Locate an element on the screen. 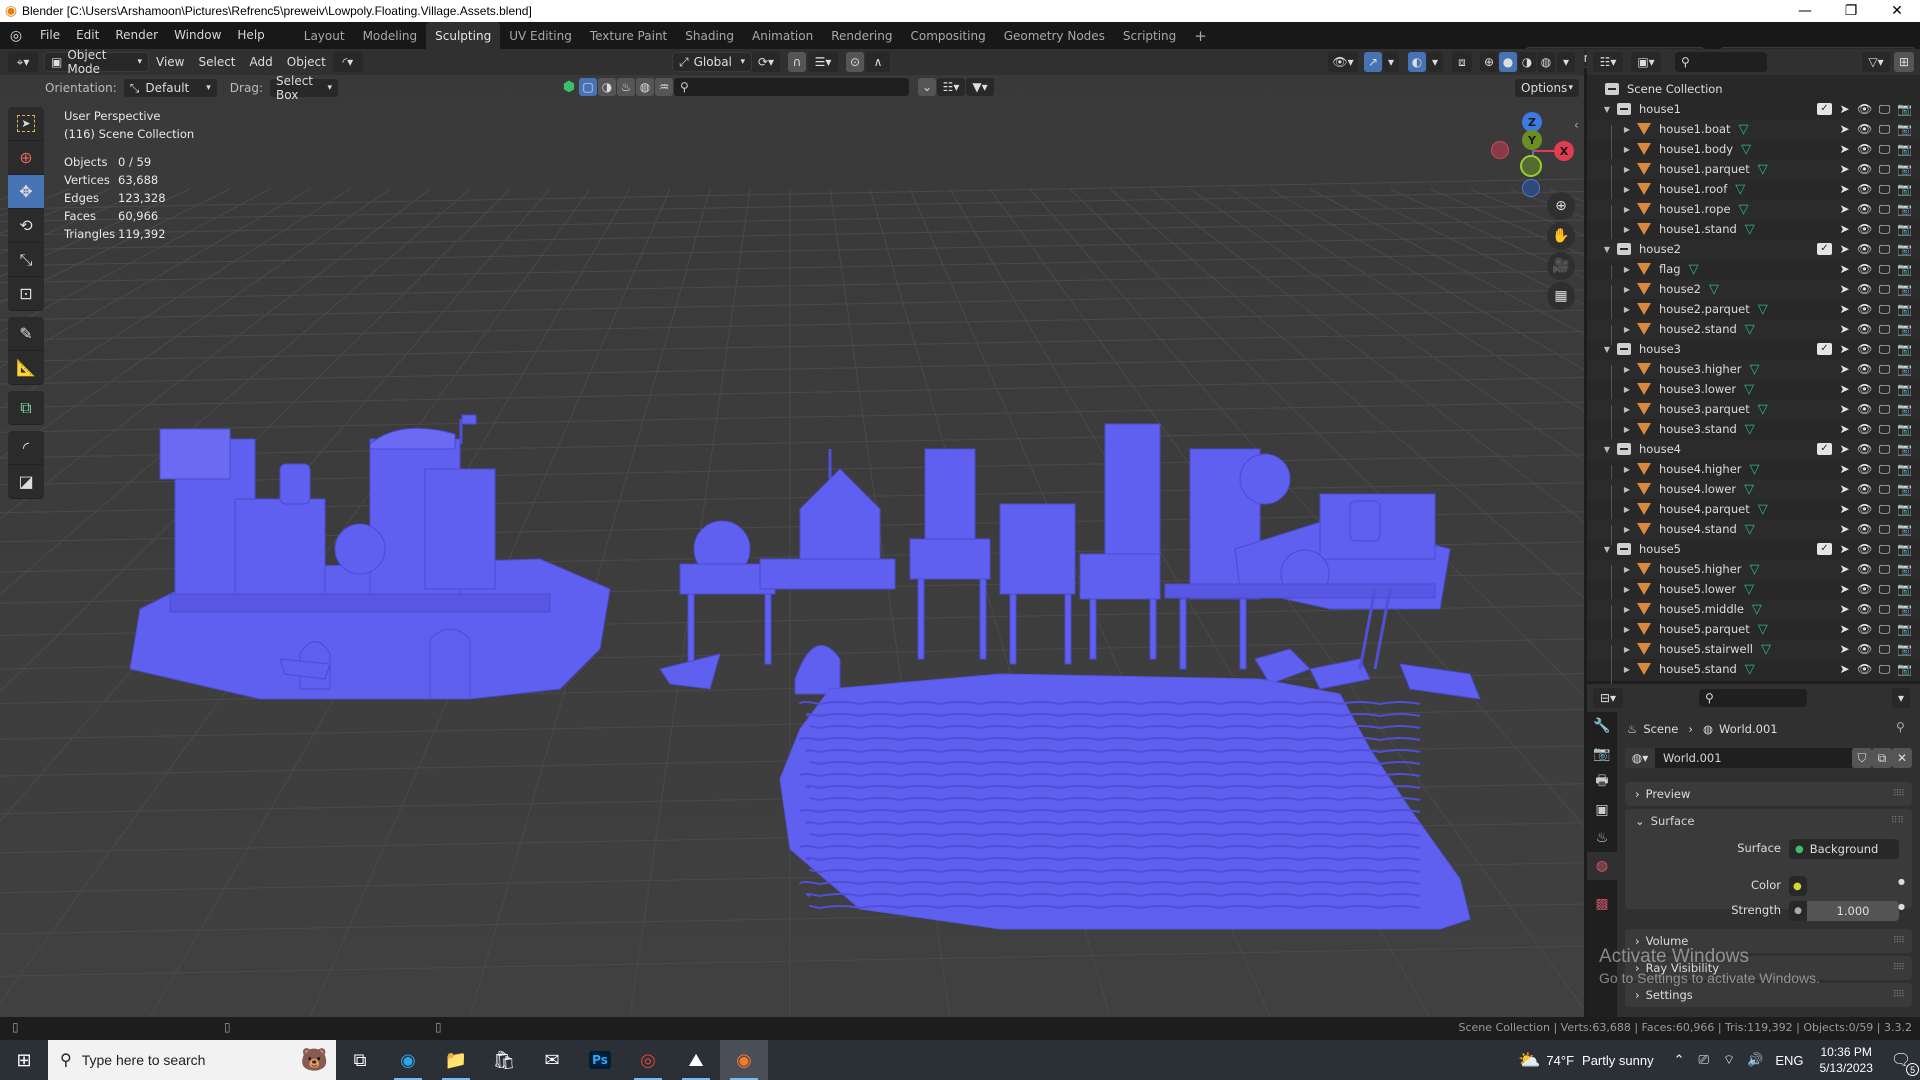 The height and width of the screenshot is (1080, 1920). tool-tab: 🔧 is located at coordinates (1602, 726).